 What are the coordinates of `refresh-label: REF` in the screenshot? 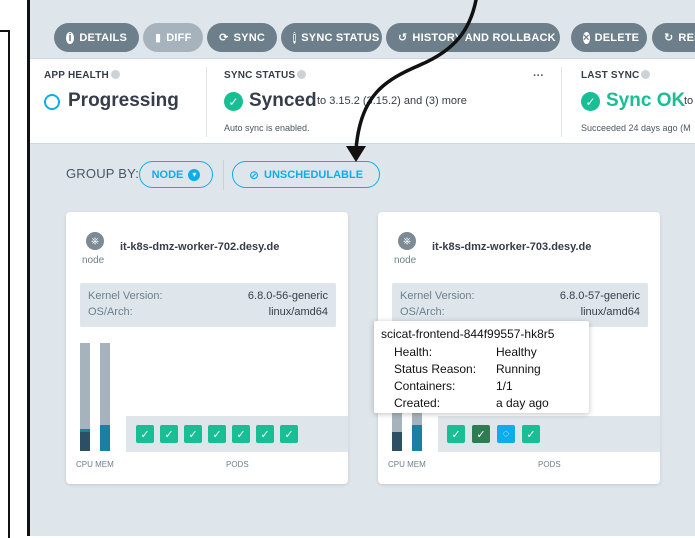 It's located at (686, 37).